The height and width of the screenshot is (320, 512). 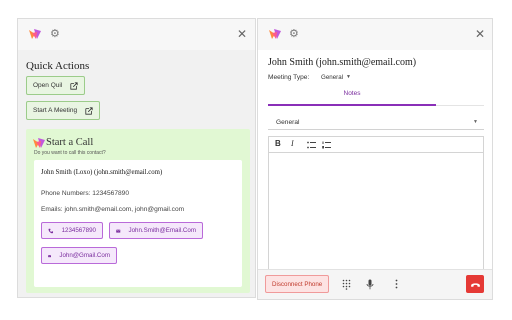 I want to click on bullet-list-icon, so click(x=311, y=145).